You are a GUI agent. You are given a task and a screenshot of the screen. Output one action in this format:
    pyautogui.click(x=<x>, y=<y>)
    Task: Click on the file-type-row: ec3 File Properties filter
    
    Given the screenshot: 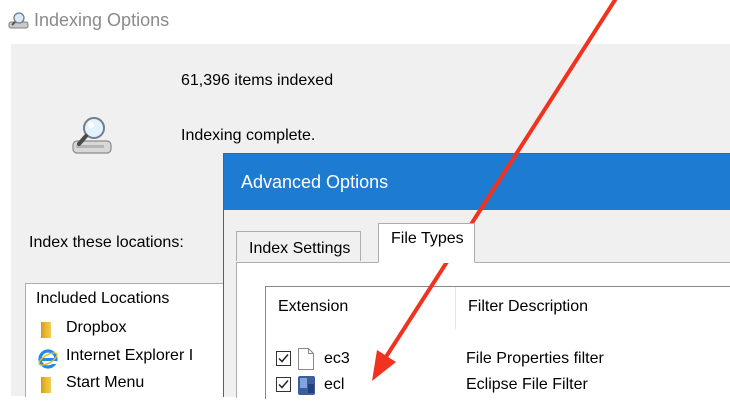 What is the action you would take?
    pyautogui.click(x=498, y=360)
    